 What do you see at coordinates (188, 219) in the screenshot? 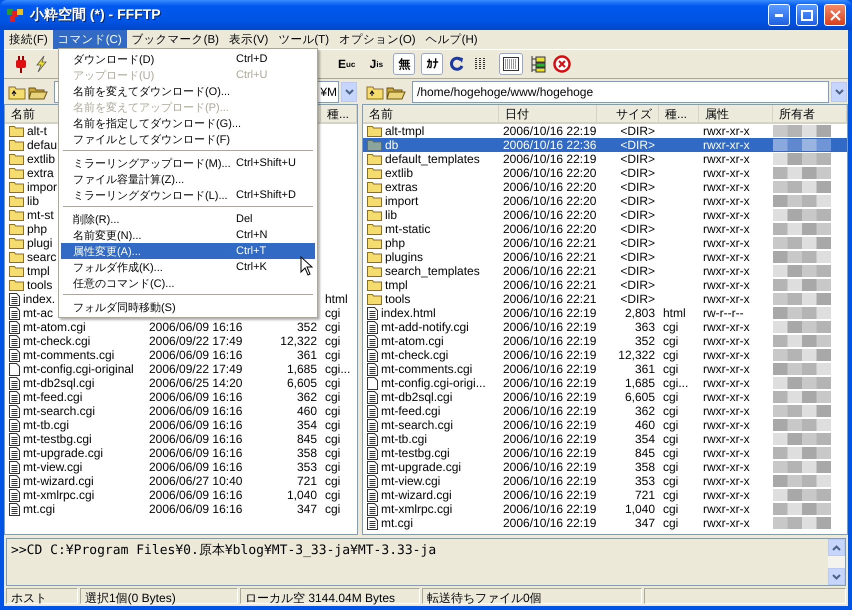
I see `menu-item: 削除(R)... Del` at bounding box center [188, 219].